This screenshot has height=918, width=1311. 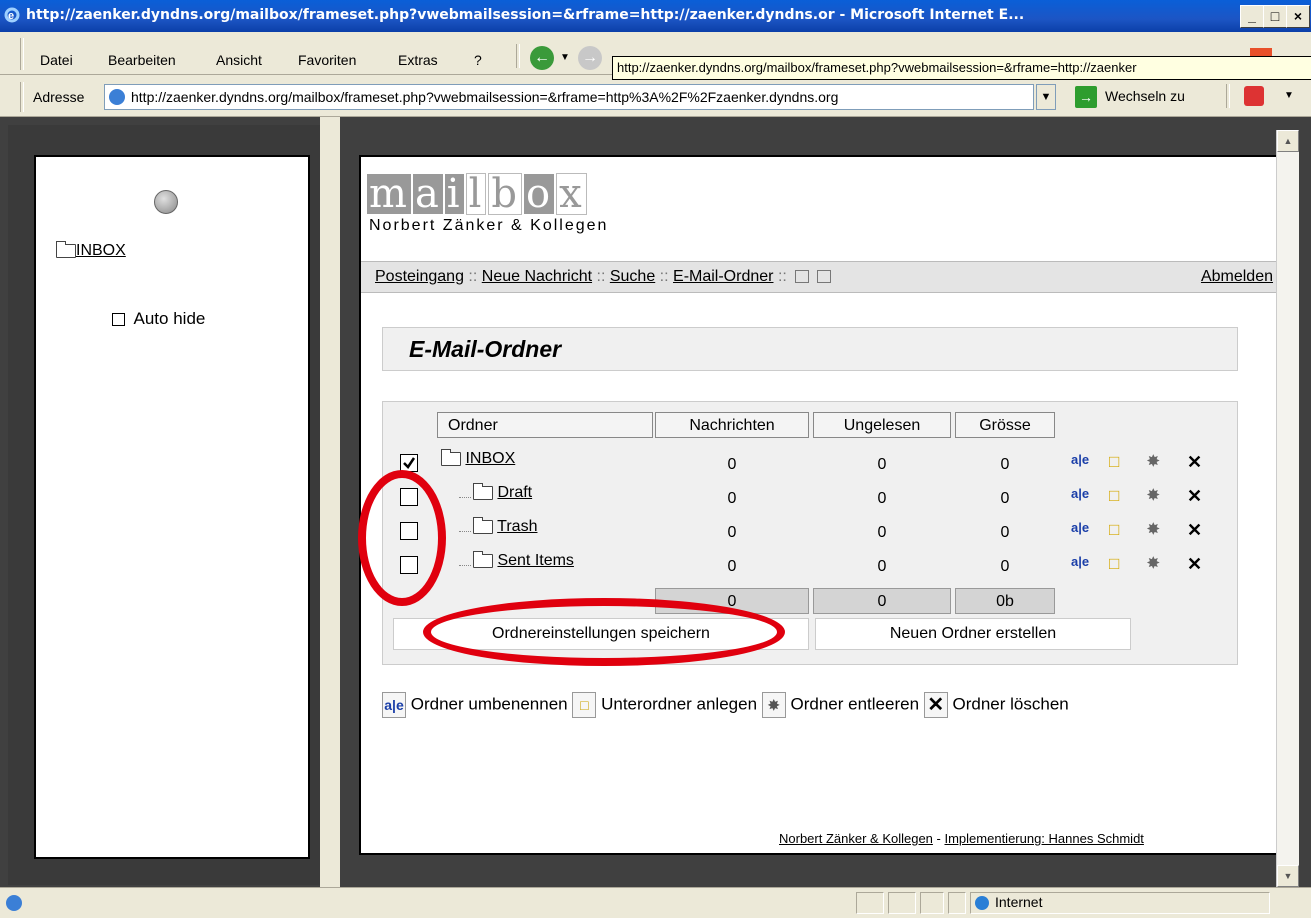 I want to click on pdf-dropdown-icon: ▼, so click(x=1289, y=95).